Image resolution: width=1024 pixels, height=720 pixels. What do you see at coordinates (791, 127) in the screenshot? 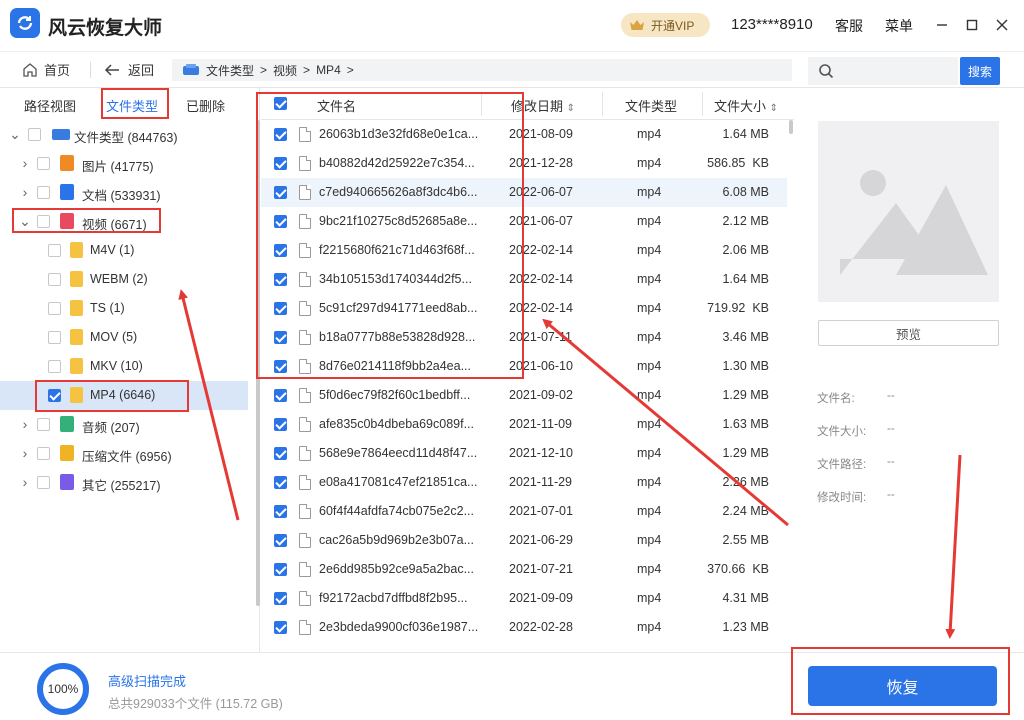
I see `table-scrollbar` at bounding box center [791, 127].